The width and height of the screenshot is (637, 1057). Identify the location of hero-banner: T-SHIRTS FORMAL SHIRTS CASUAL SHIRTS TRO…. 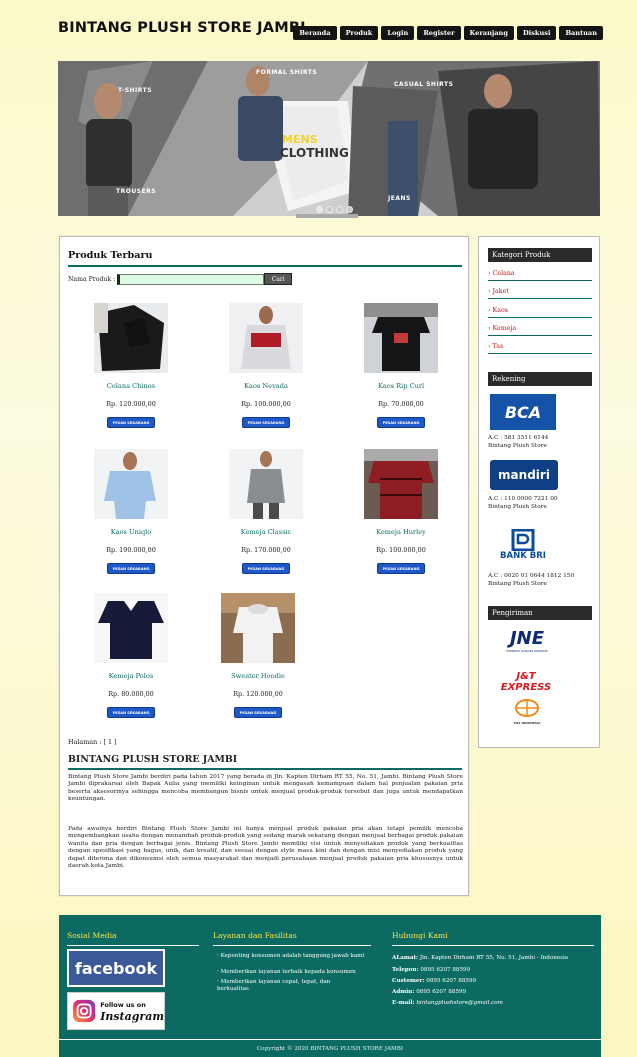
(329, 138).